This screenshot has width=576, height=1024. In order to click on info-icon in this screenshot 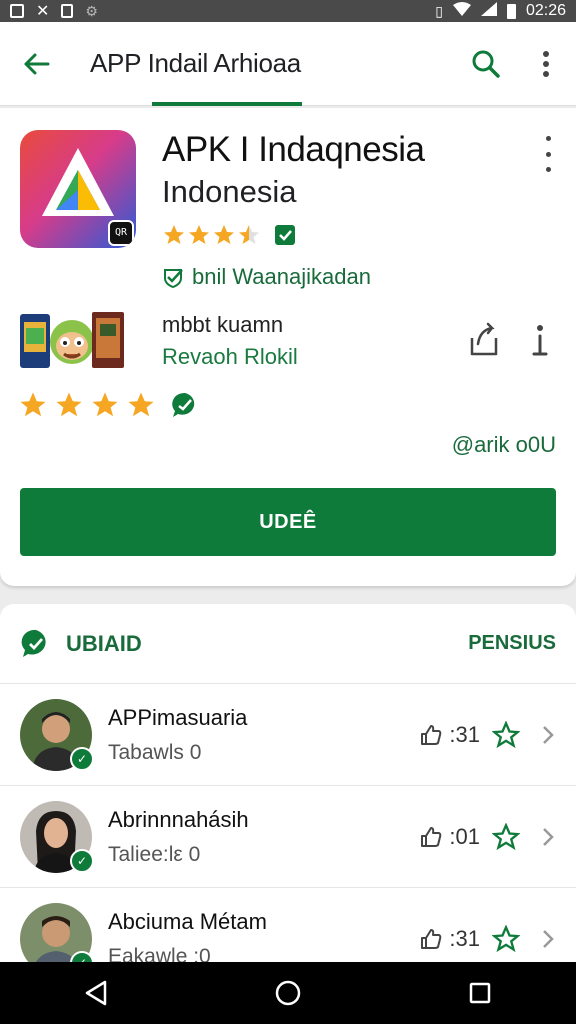, I will do `click(540, 340)`.